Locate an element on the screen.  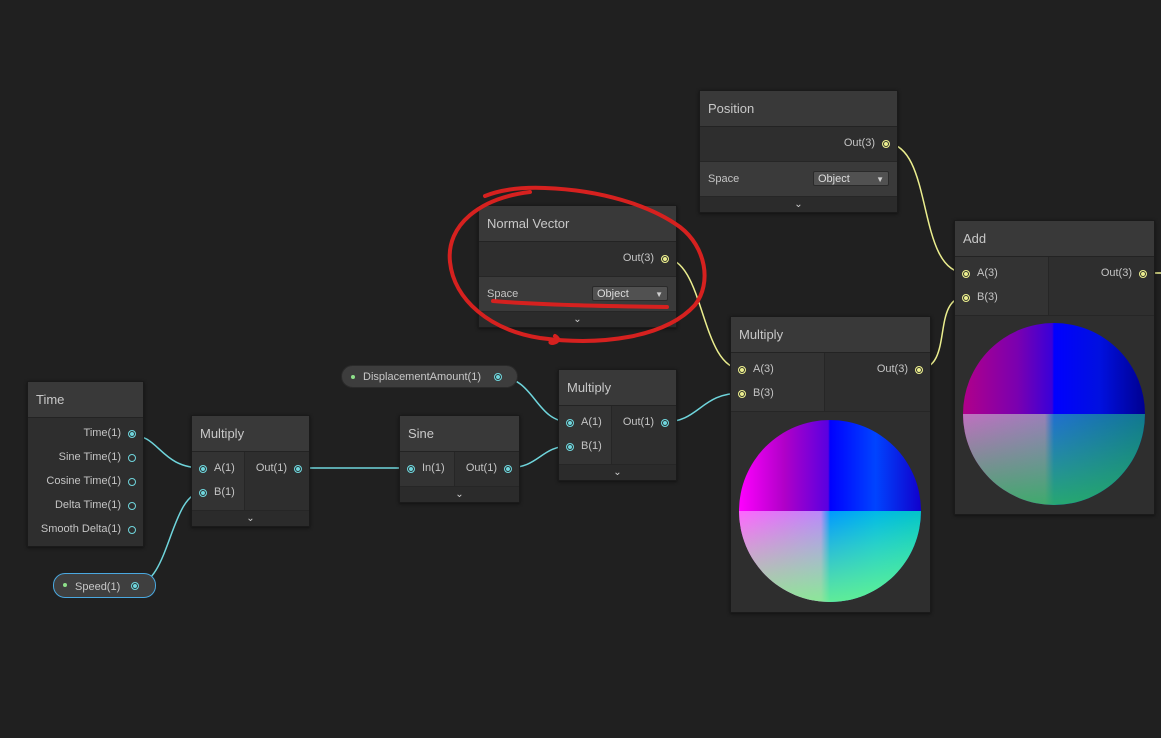
smooth-delta-output-label: Smooth Delta(1) is located at coordinates (80, 529).